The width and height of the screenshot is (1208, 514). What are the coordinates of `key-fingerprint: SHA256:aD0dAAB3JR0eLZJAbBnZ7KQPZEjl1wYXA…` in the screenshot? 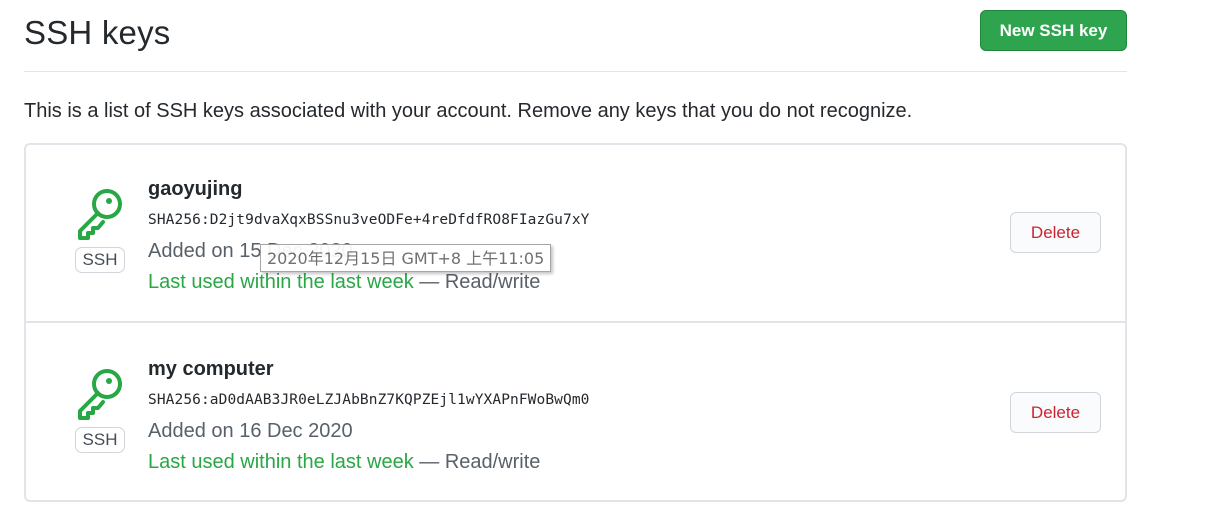 It's located at (369, 400).